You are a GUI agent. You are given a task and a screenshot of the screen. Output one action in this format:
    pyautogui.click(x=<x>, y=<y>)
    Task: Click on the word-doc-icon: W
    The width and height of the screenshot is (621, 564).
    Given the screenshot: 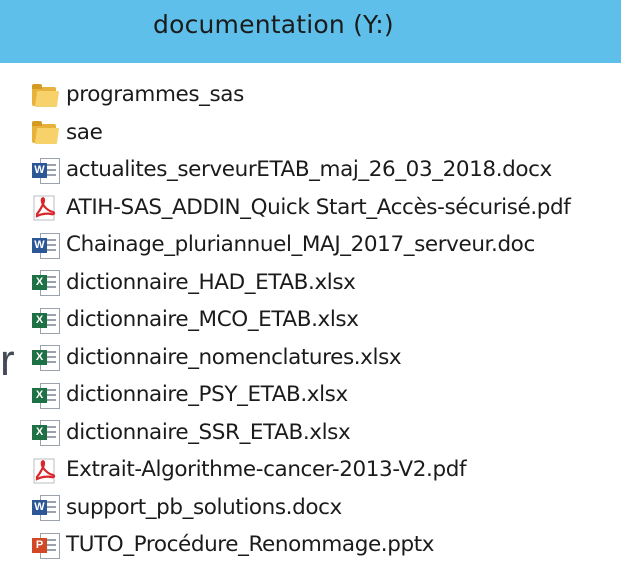 What is the action you would take?
    pyautogui.click(x=45, y=245)
    